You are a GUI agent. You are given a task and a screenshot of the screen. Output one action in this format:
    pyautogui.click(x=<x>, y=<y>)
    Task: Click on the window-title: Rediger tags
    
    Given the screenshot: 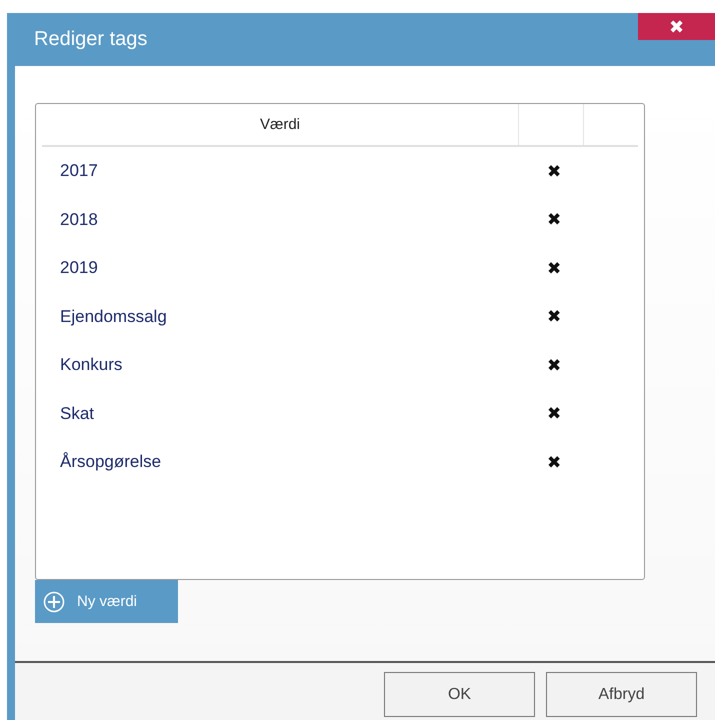 What is the action you would take?
    pyautogui.click(x=91, y=39)
    